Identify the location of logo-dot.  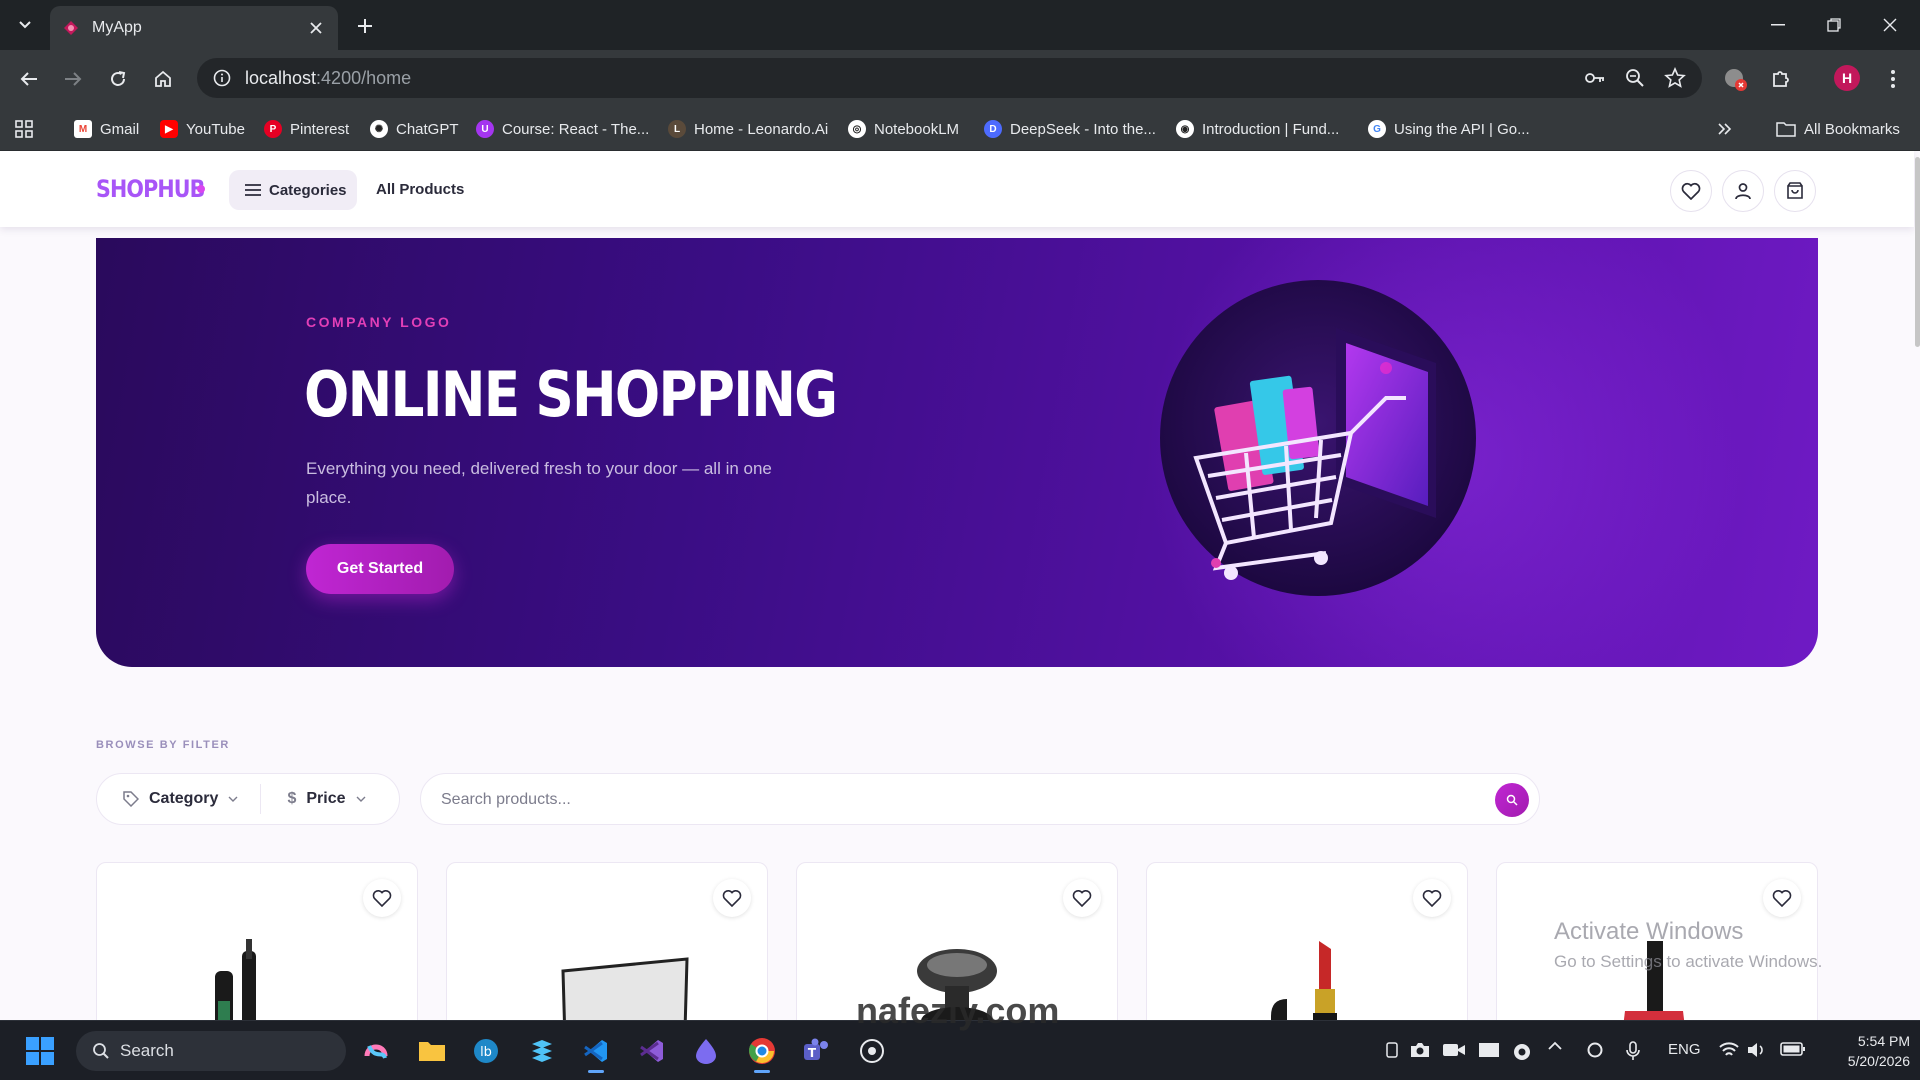
(201, 189).